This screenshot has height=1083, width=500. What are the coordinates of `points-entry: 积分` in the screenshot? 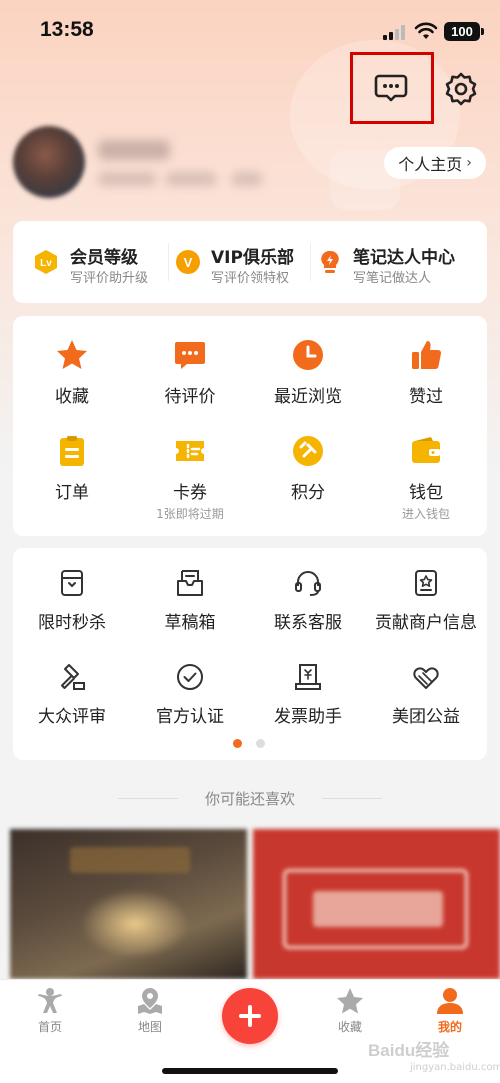 It's located at (308, 468).